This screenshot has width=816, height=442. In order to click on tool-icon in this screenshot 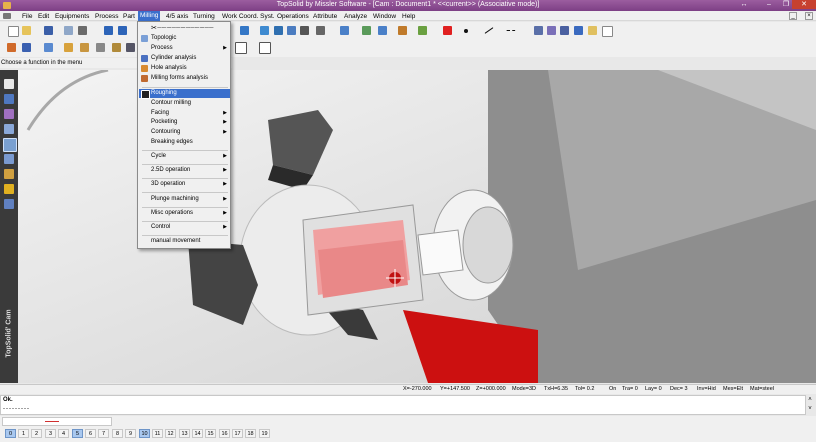, I will do `click(116, 47)`.